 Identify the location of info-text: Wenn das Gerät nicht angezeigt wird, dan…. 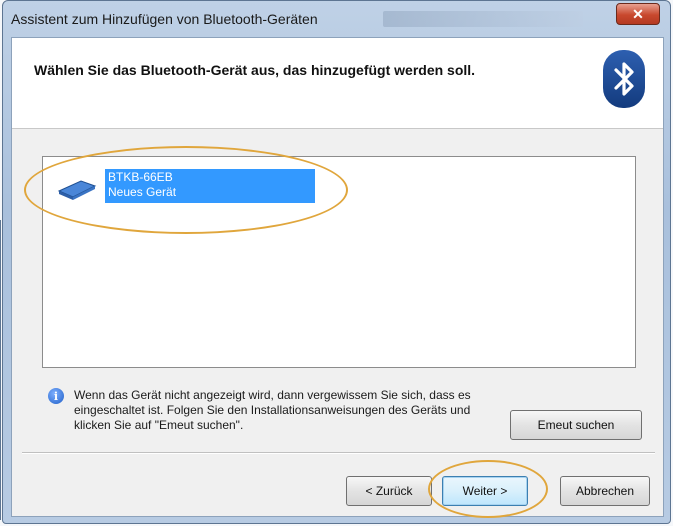
(272, 410).